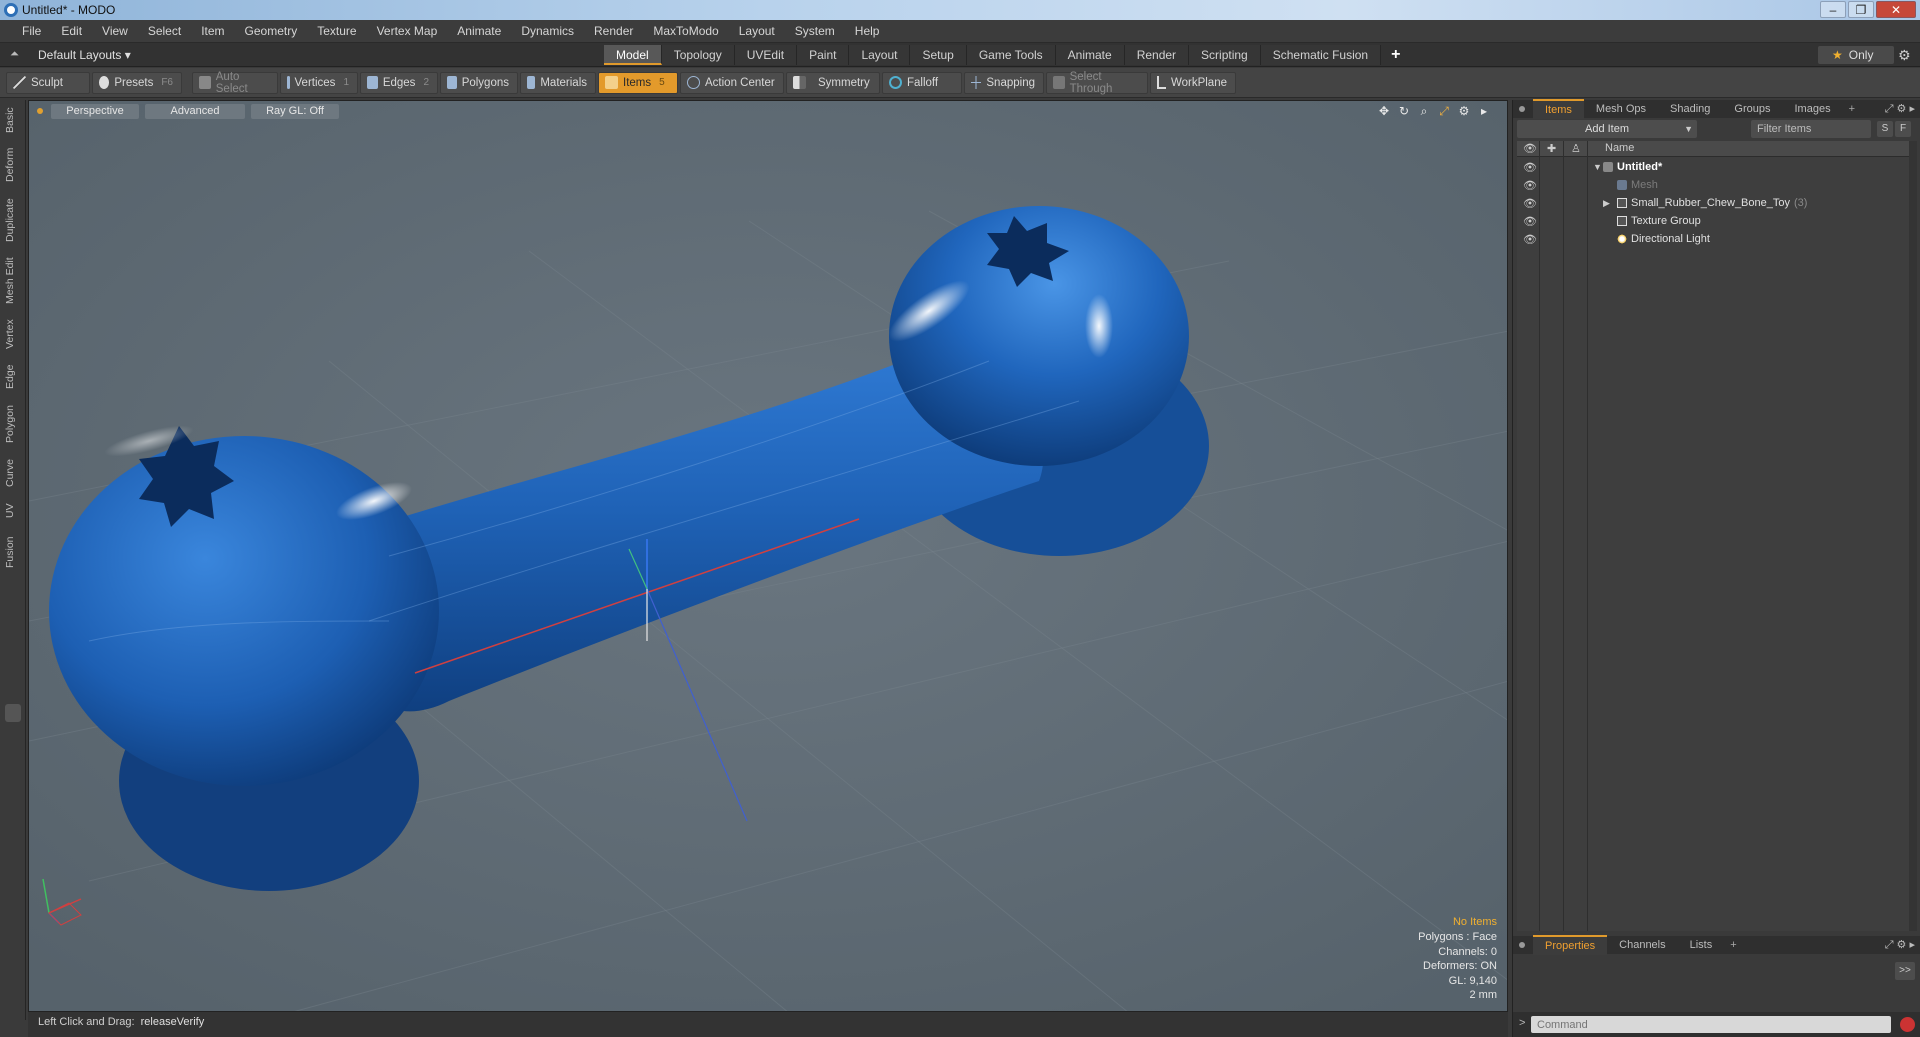  I want to click on vtab-fusion: Fusion, so click(13, 552).